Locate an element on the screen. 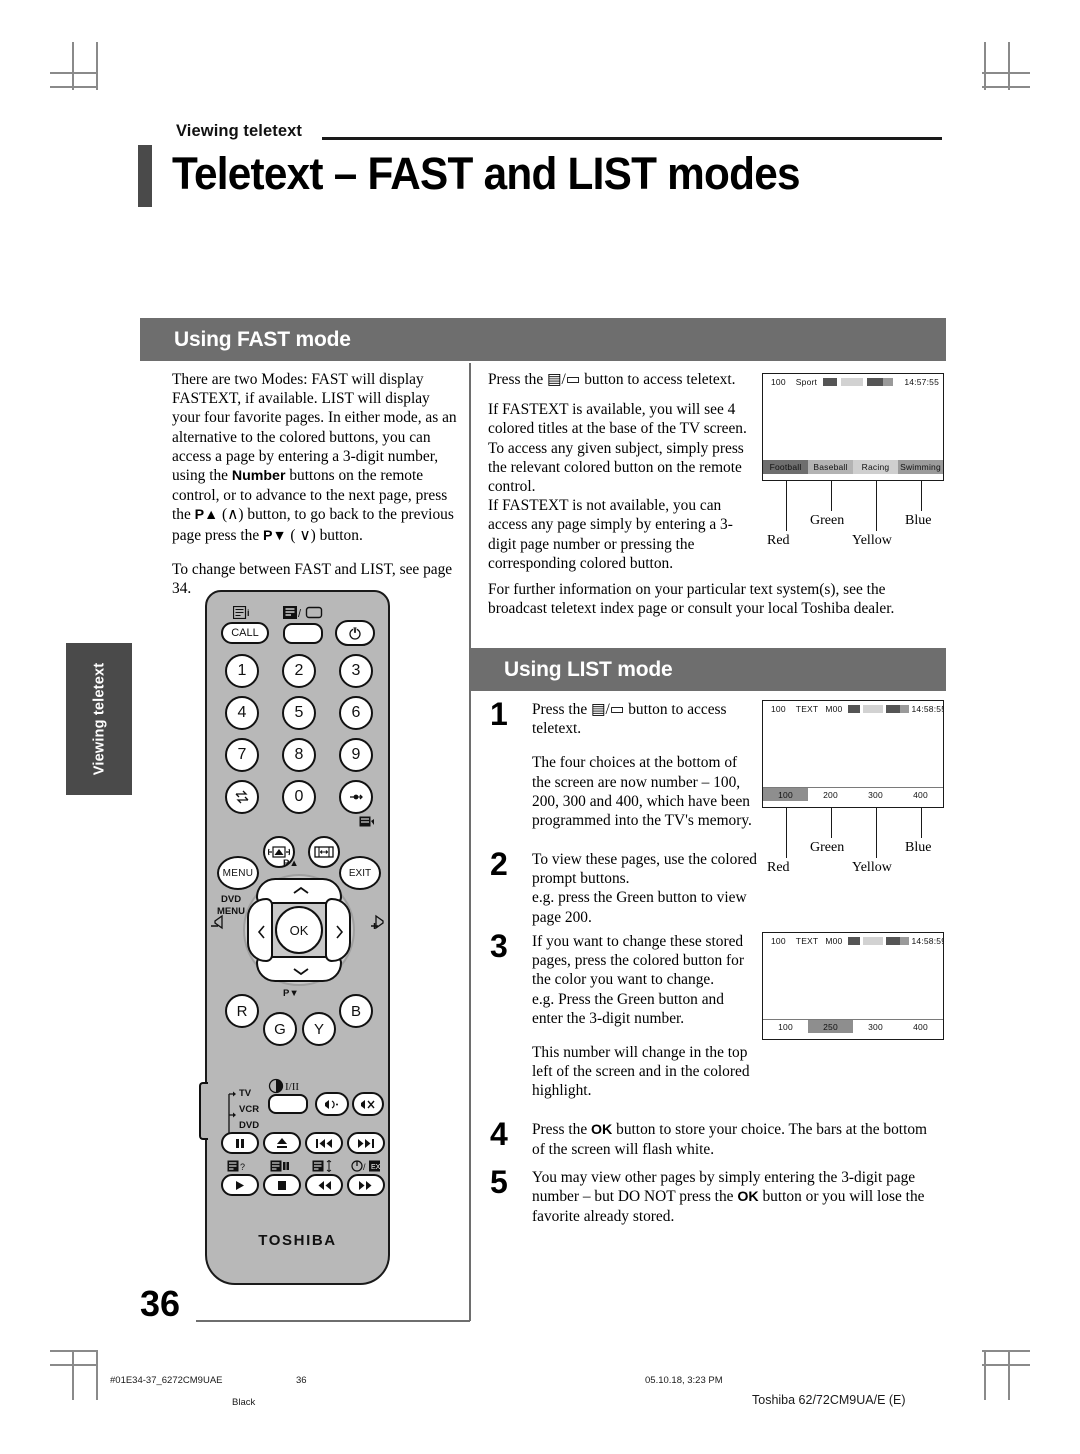  teletext-hold-icon is located at coordinates (281, 1166).